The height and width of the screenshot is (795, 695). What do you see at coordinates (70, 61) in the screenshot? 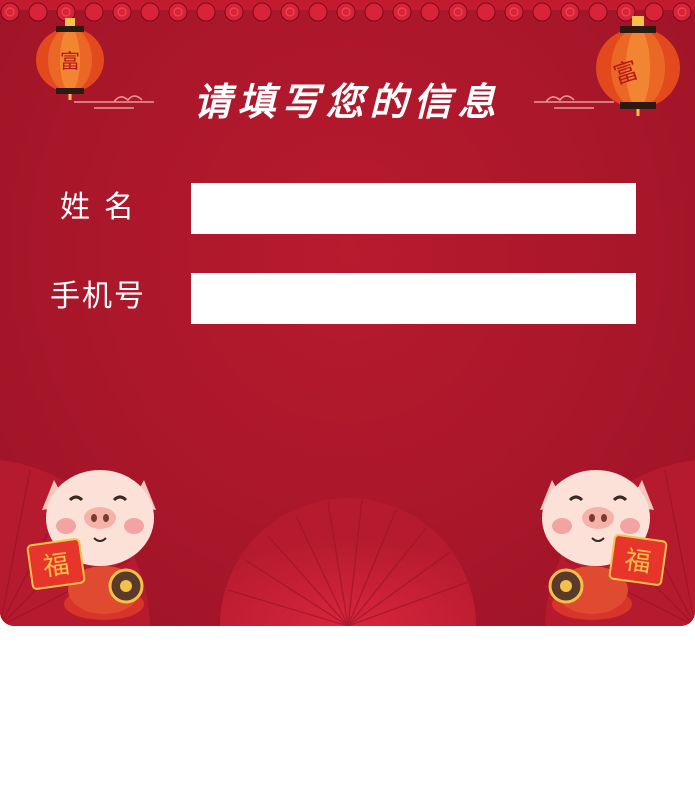
I see `svg-text: 富` at bounding box center [70, 61].